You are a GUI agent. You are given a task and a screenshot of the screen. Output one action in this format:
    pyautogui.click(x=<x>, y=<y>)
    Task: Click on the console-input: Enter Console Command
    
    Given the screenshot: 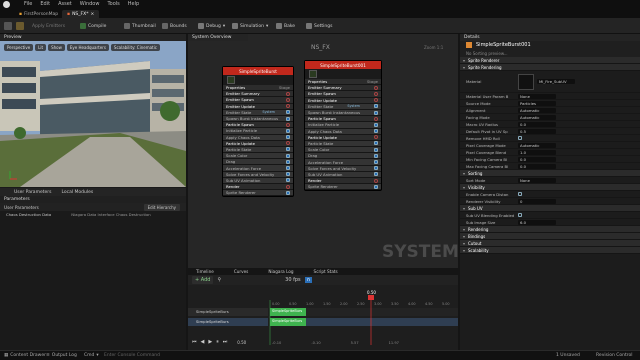 What is the action you would take?
    pyautogui.click(x=132, y=355)
    